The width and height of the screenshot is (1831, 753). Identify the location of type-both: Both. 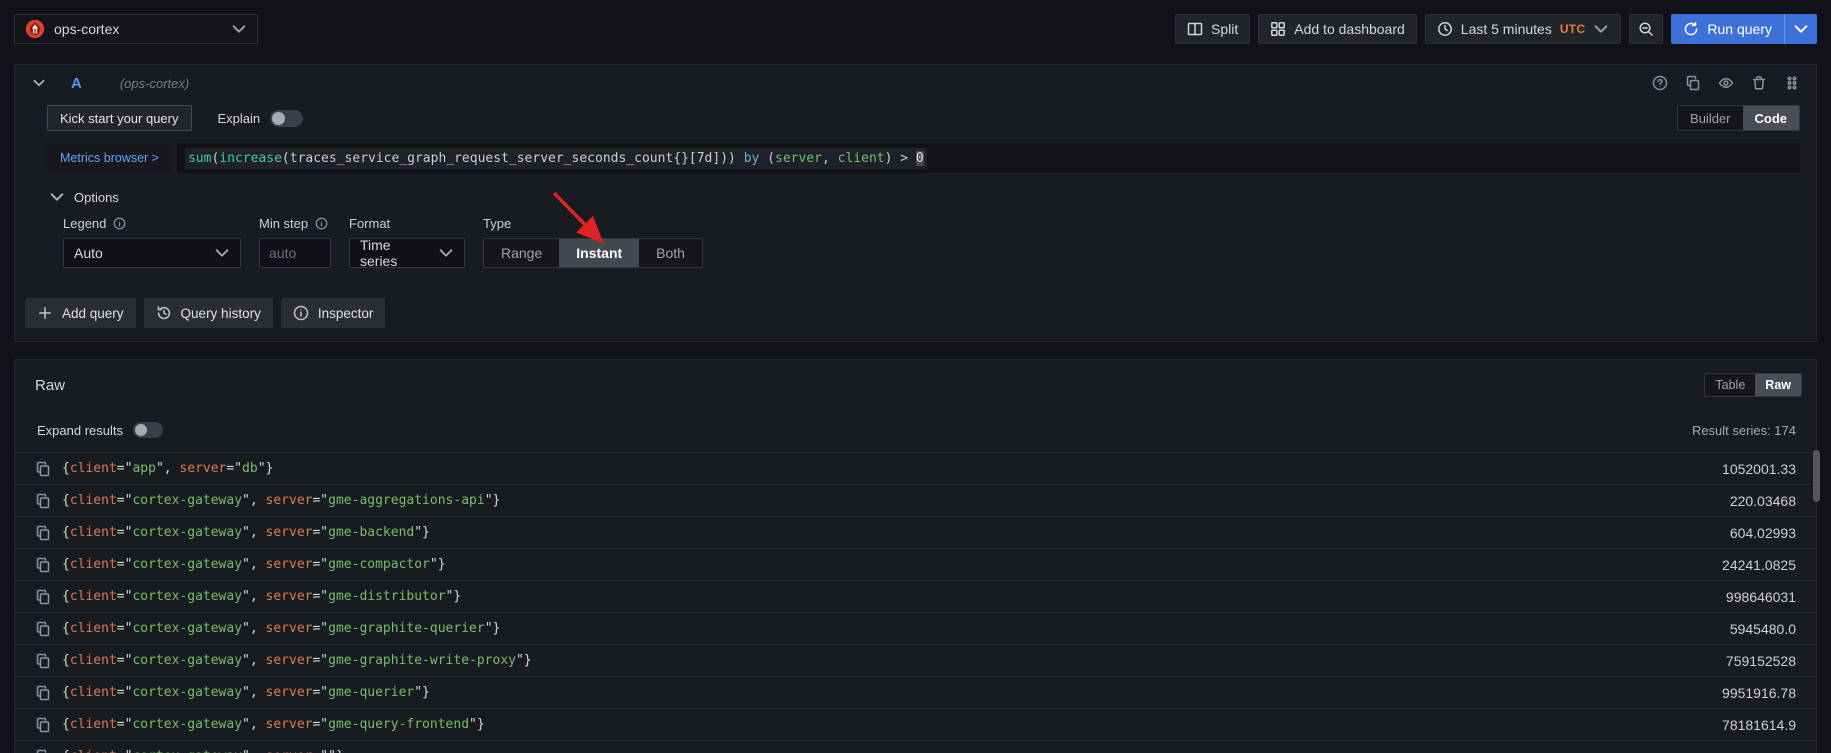
(670, 253).